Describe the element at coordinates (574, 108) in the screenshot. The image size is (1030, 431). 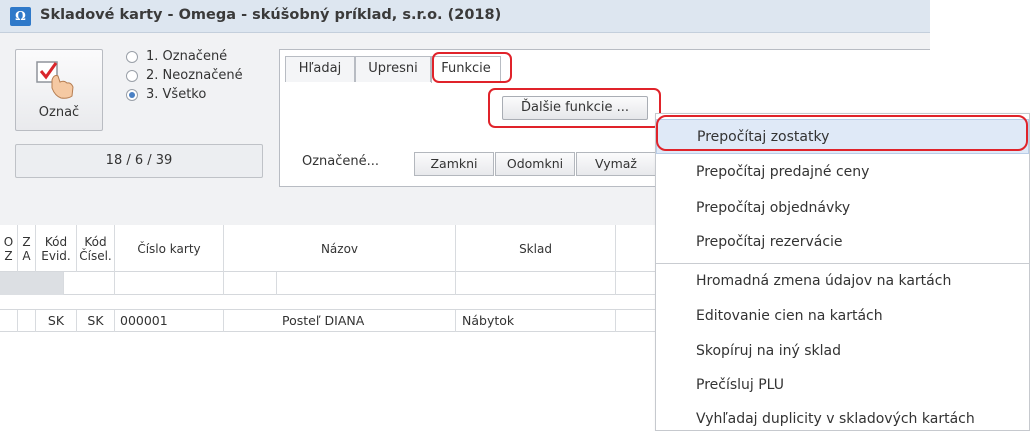
I see `more-functions-highlight` at that location.